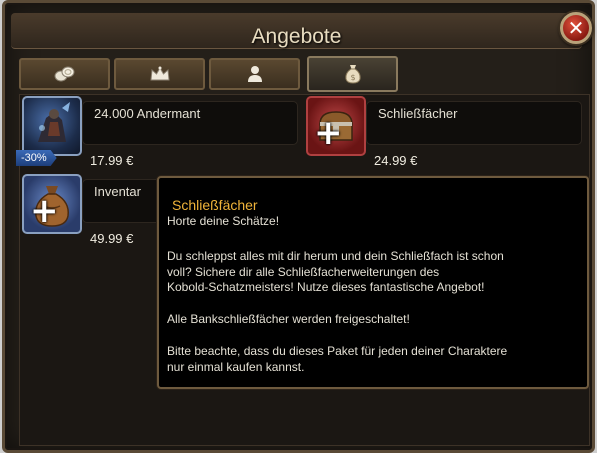 The image size is (597, 453). I want to click on bag-icon: +, so click(52, 204).